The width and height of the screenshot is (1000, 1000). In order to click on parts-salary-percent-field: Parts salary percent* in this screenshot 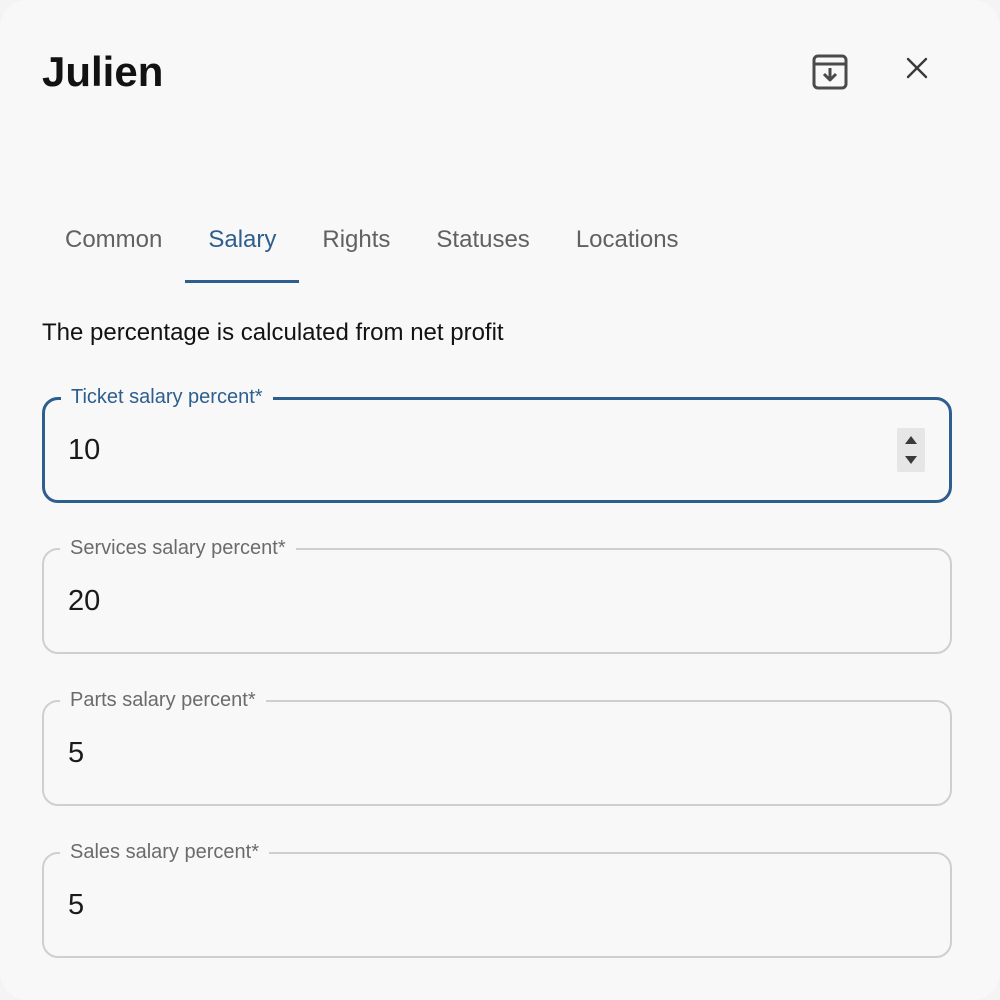, I will do `click(497, 746)`.